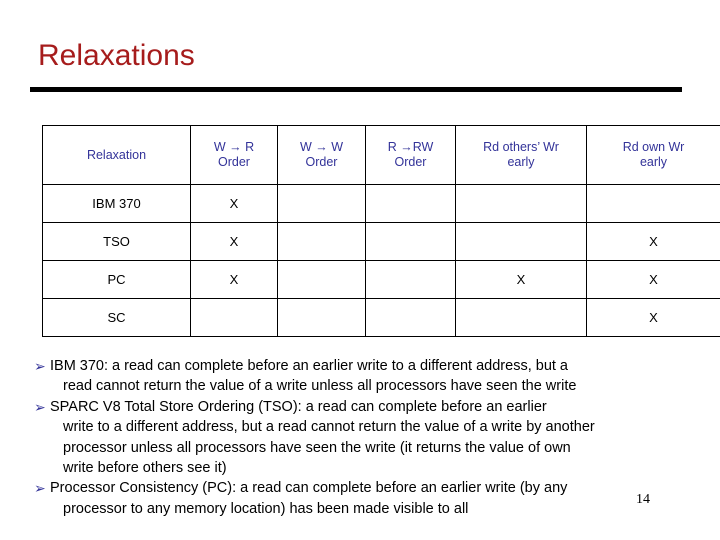 Image resolution: width=720 pixels, height=540 pixels. I want to click on row-label-tso: TSO, so click(116, 241).